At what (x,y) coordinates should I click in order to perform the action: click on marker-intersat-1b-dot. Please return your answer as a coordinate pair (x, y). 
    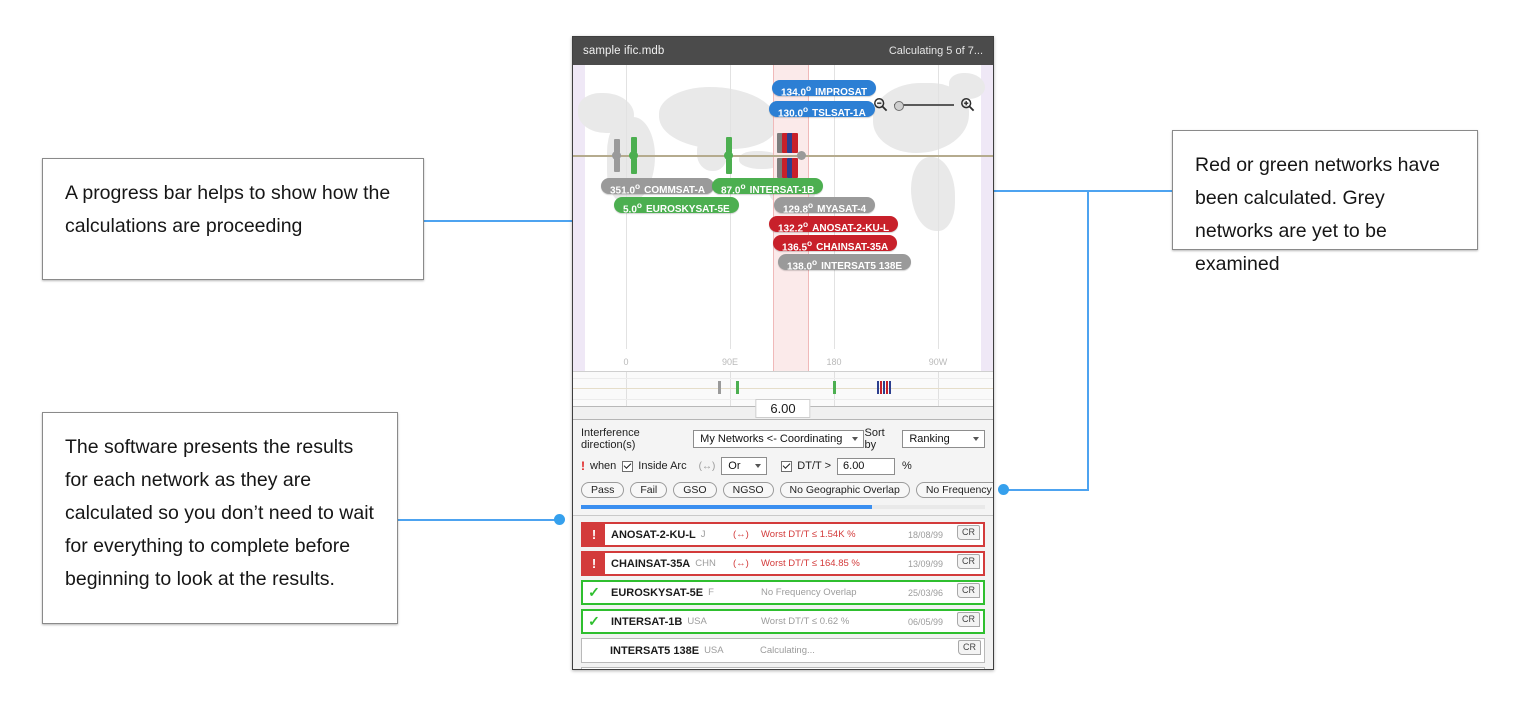
    Looking at the image, I should click on (728, 155).